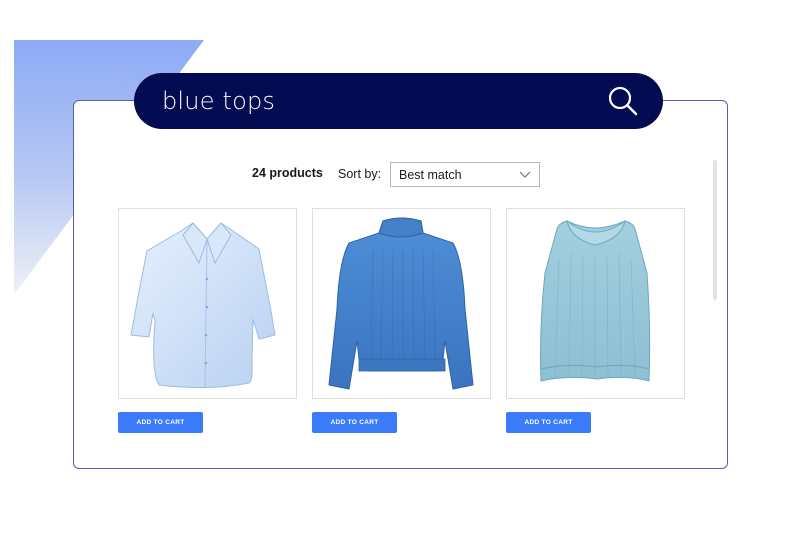  What do you see at coordinates (465, 174) in the screenshot?
I see `sort-select: Best match` at bounding box center [465, 174].